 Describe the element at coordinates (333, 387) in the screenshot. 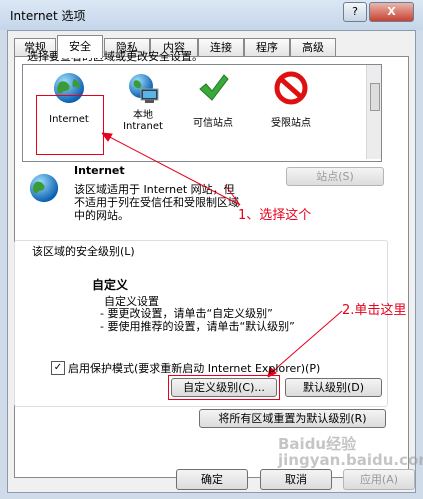

I see `default-level-button: 默认级别(D)` at that location.